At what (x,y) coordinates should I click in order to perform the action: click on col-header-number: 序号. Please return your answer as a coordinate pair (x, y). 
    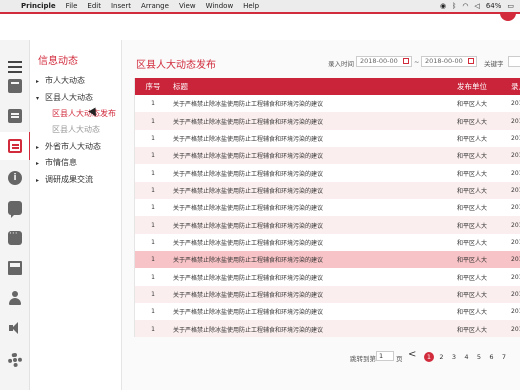
    Looking at the image, I should click on (153, 86).